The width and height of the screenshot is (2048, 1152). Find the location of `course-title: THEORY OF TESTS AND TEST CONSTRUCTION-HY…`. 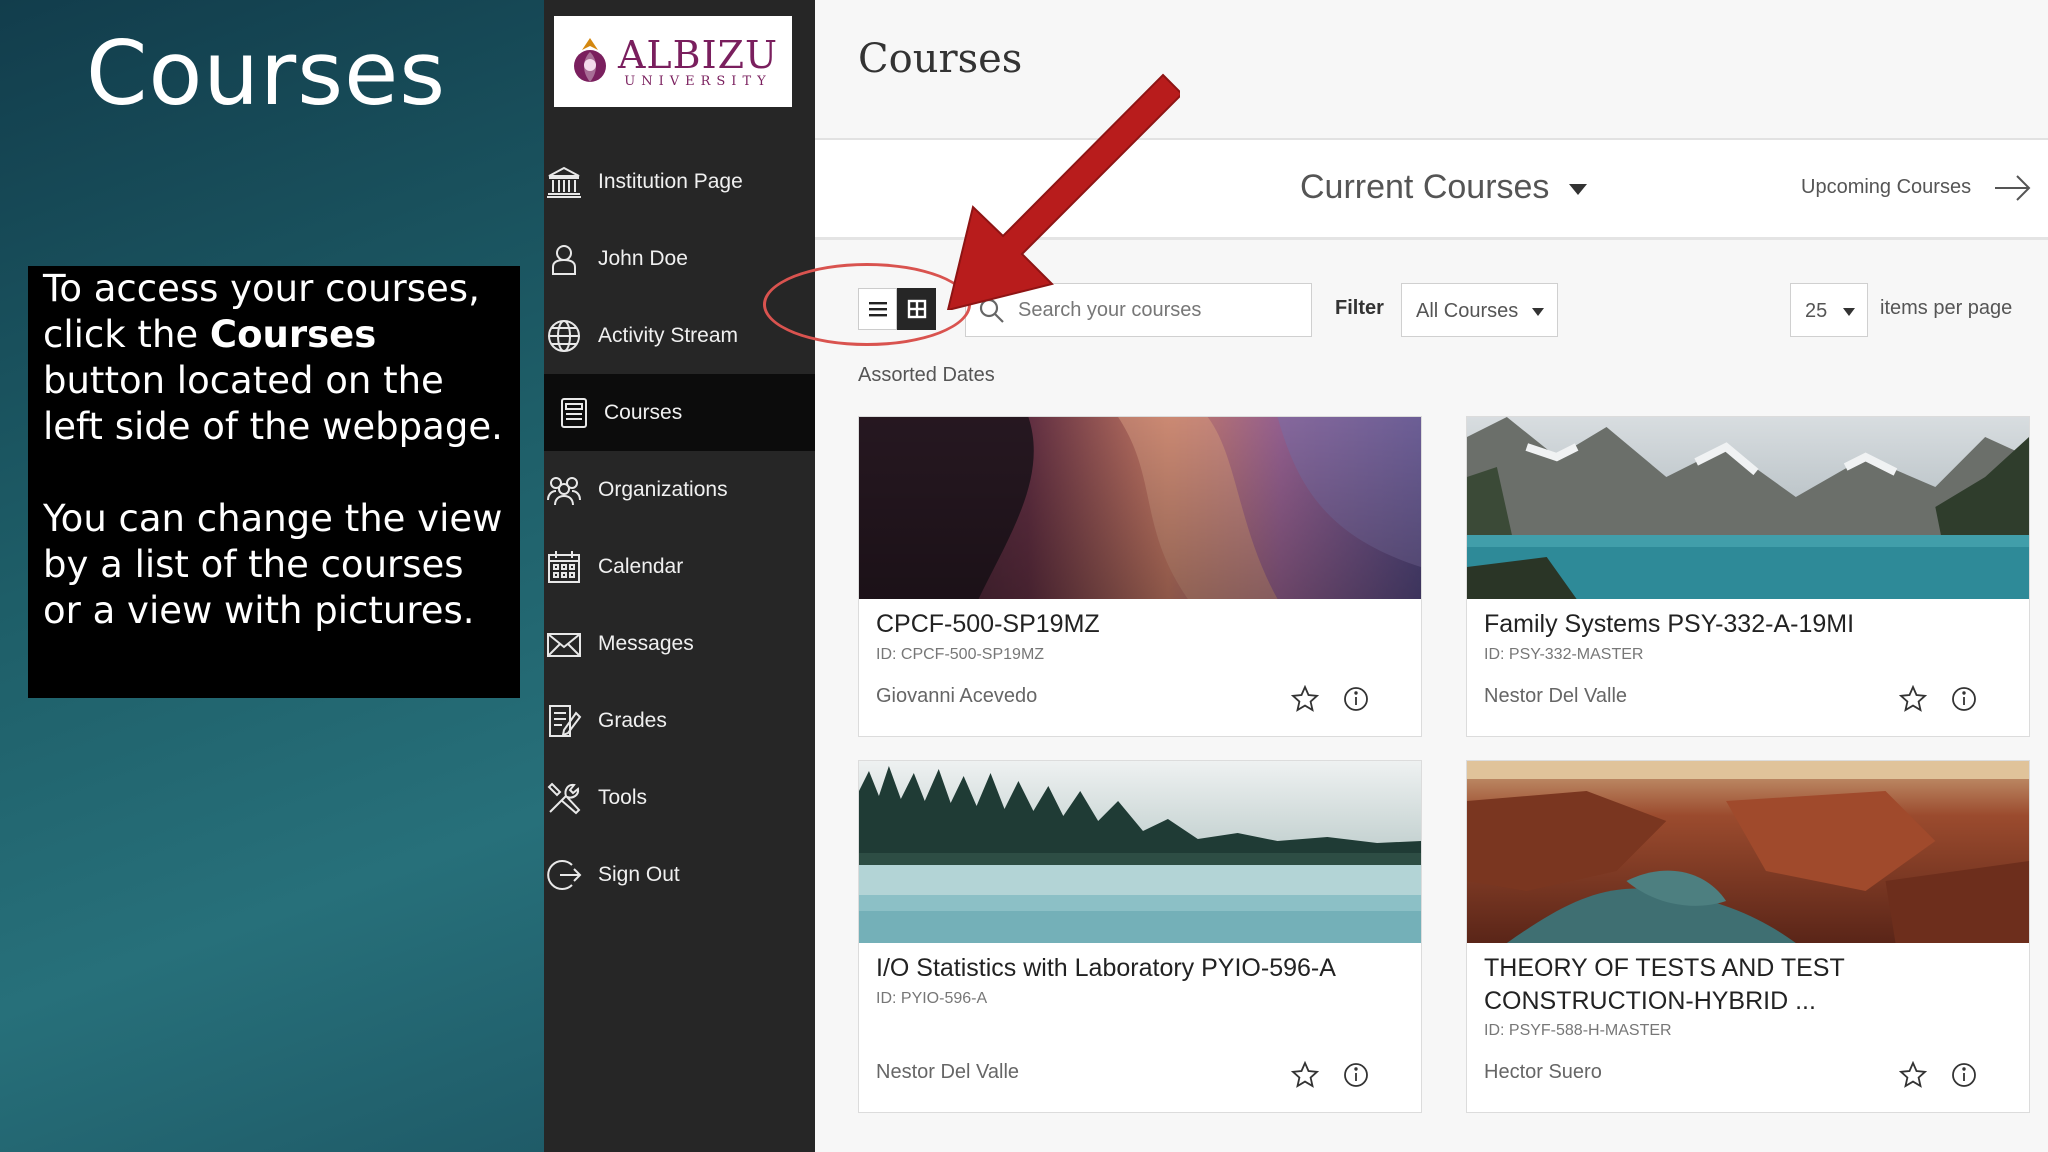

course-title: THEORY OF TESTS AND TEST CONSTRUCTION-HY… is located at coordinates (1744, 985).